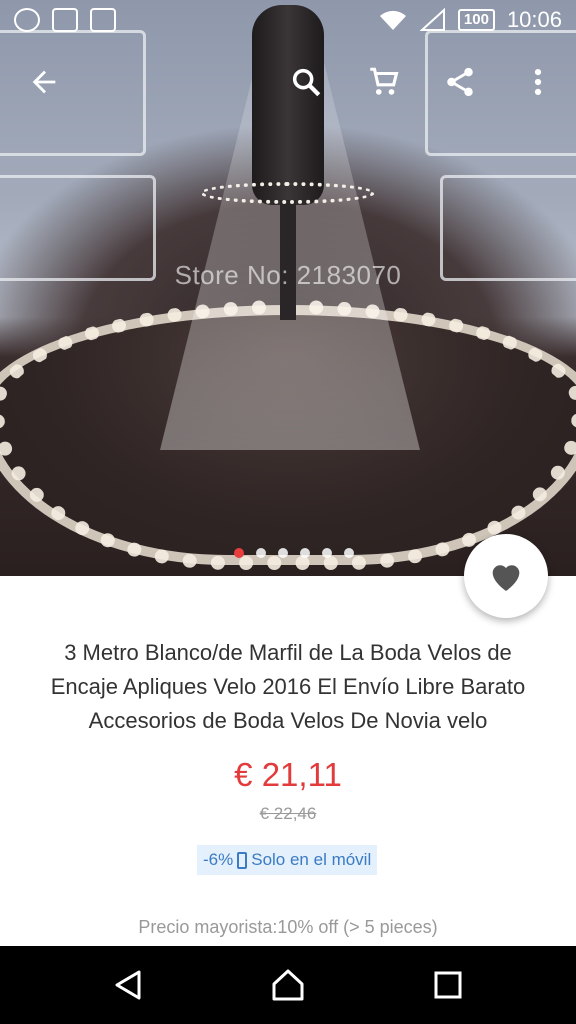 This screenshot has height=1024, width=576. I want to click on heart-icon, so click(506, 578).